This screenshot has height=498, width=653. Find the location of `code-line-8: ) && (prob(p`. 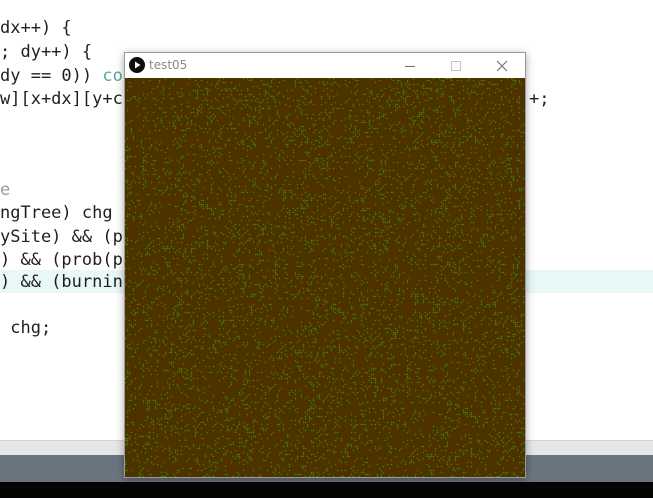

code-line-8: ) && (prob(p is located at coordinates (61, 260).